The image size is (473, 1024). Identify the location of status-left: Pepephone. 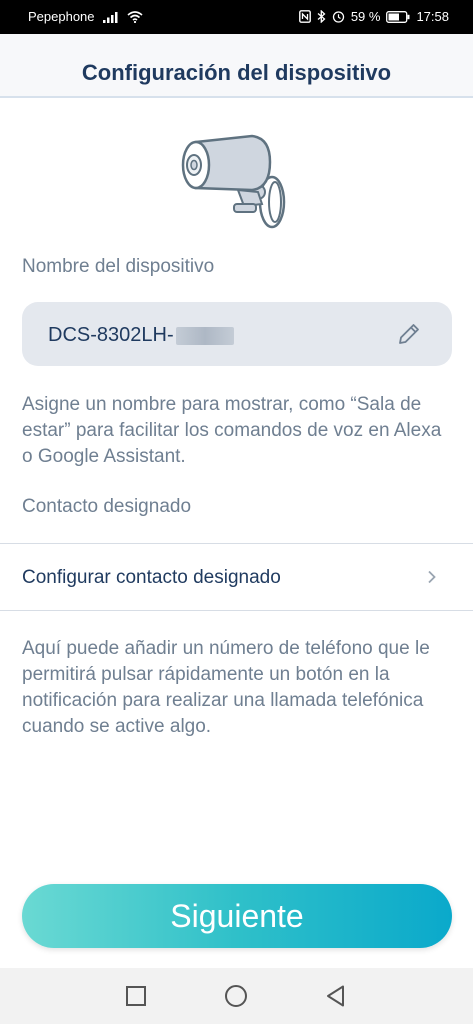
(85, 16).